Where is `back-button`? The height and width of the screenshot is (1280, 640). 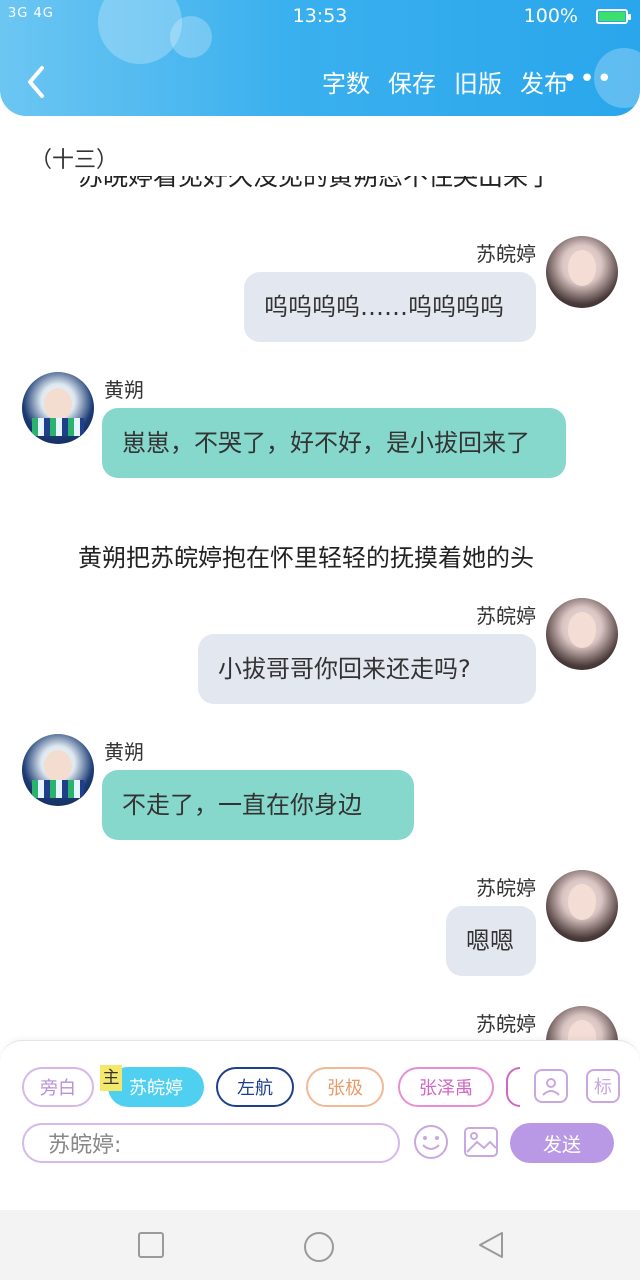 back-button is located at coordinates (37, 82).